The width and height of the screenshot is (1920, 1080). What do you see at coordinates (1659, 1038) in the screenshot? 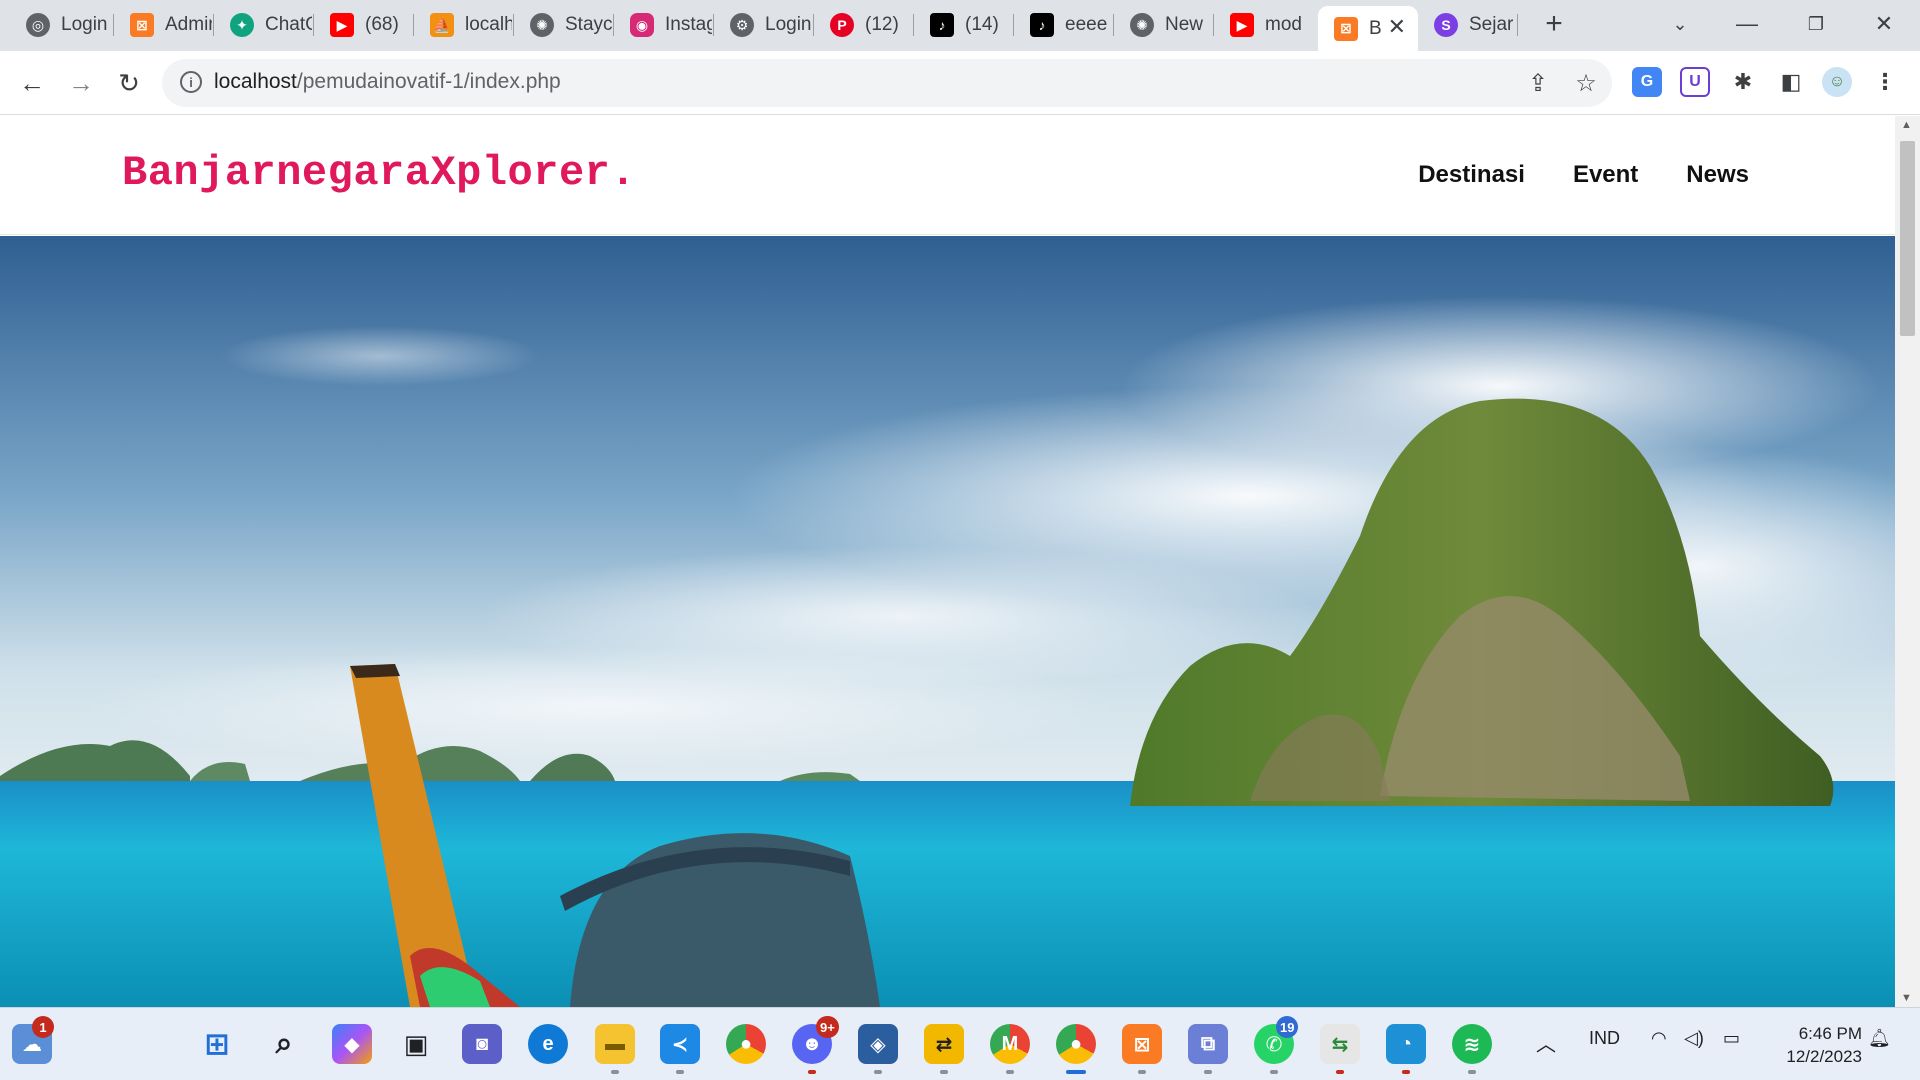
I see `wifi-icon: ◠` at bounding box center [1659, 1038].